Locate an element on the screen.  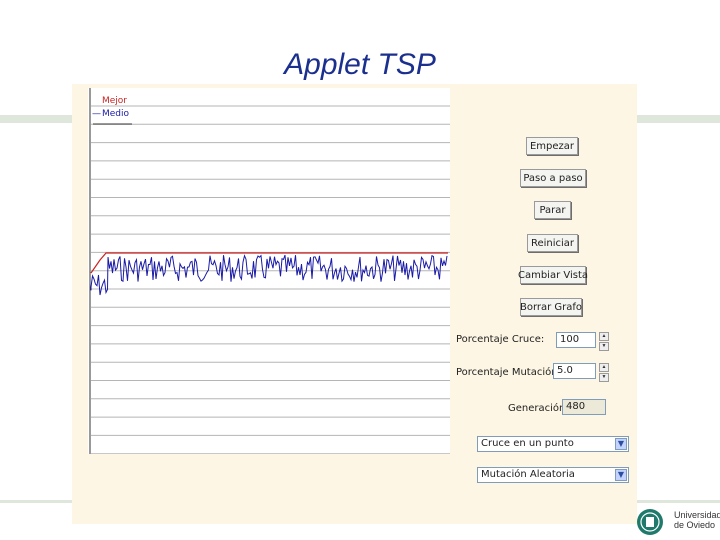
legend-average-marker: — is located at coordinates (96, 114).